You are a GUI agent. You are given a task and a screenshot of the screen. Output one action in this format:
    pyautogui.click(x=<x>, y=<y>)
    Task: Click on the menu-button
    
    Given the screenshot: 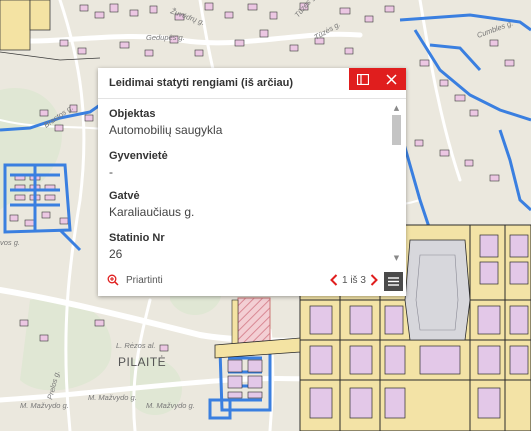 What is the action you would take?
    pyautogui.click(x=393, y=281)
    